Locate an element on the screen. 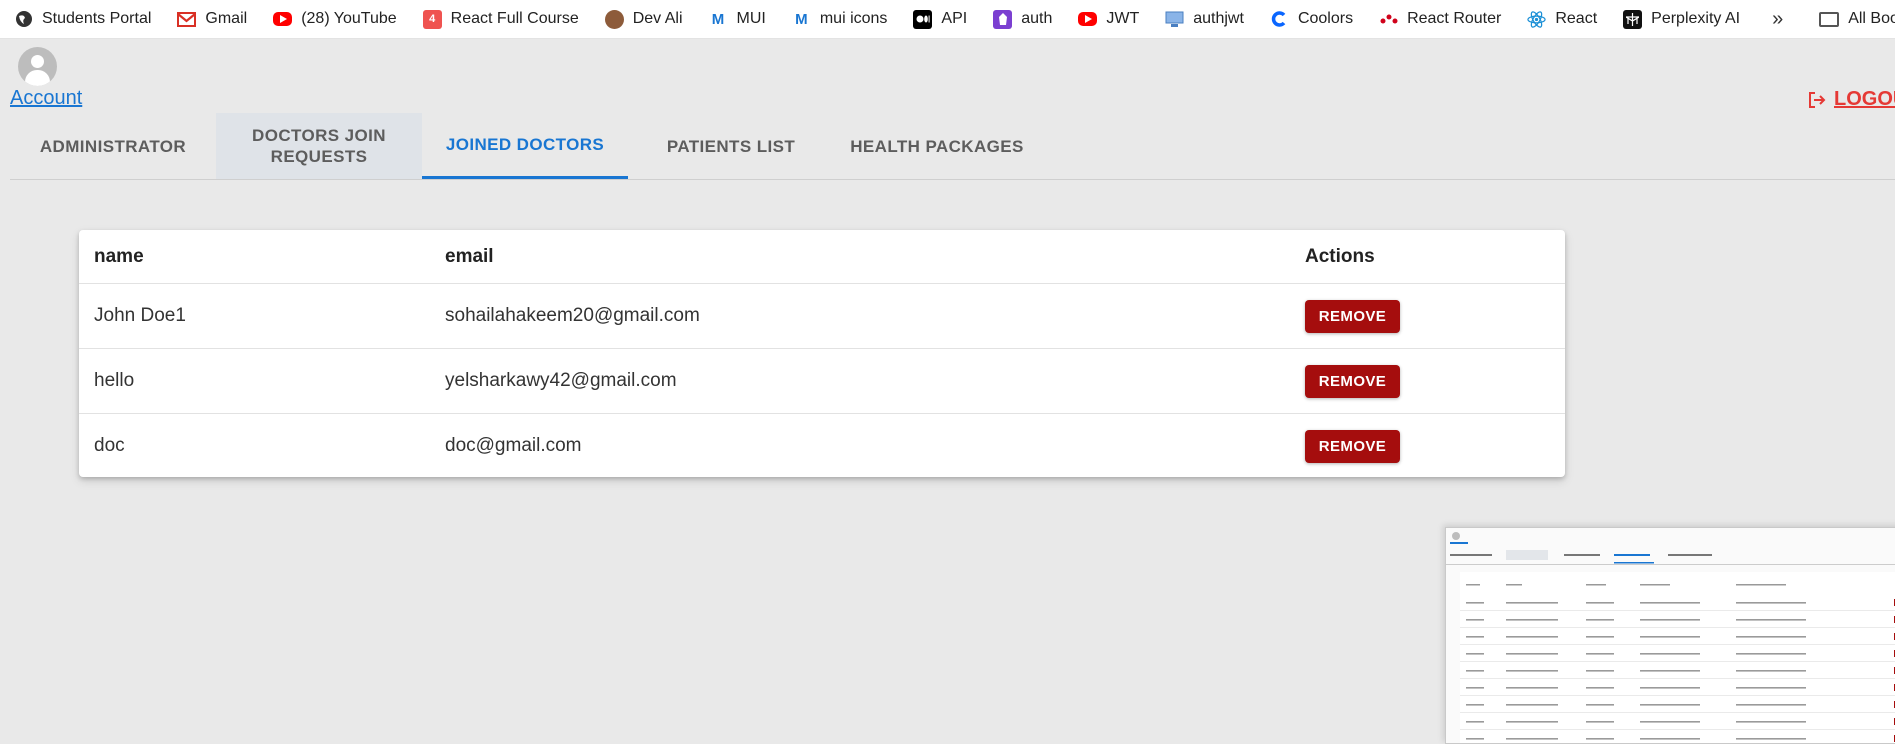 The height and width of the screenshot is (744, 1895). bookmark-coolors: Coolors is located at coordinates (1310, 19).